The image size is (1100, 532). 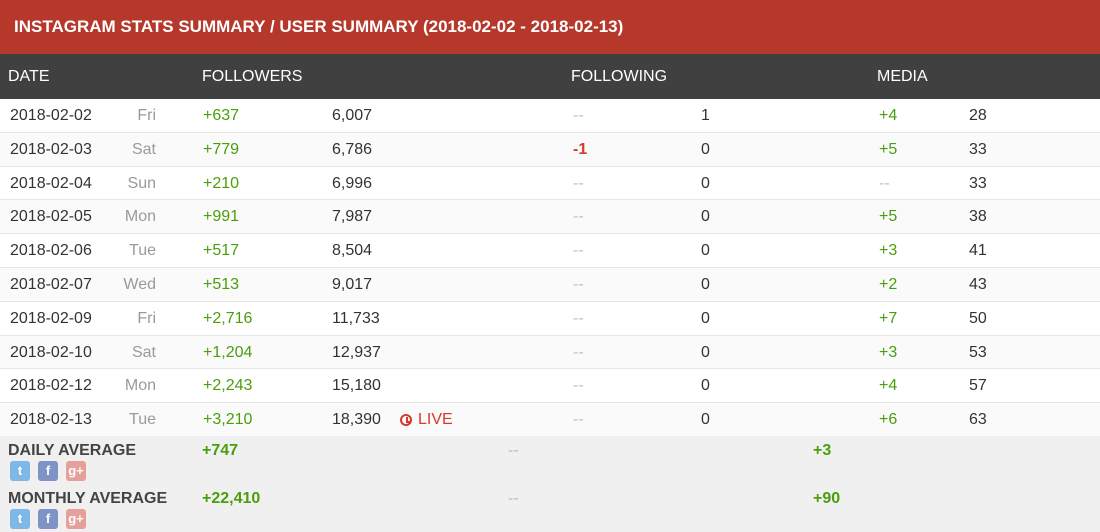 I want to click on followers-change-cell: +2,716, so click(x=228, y=318).